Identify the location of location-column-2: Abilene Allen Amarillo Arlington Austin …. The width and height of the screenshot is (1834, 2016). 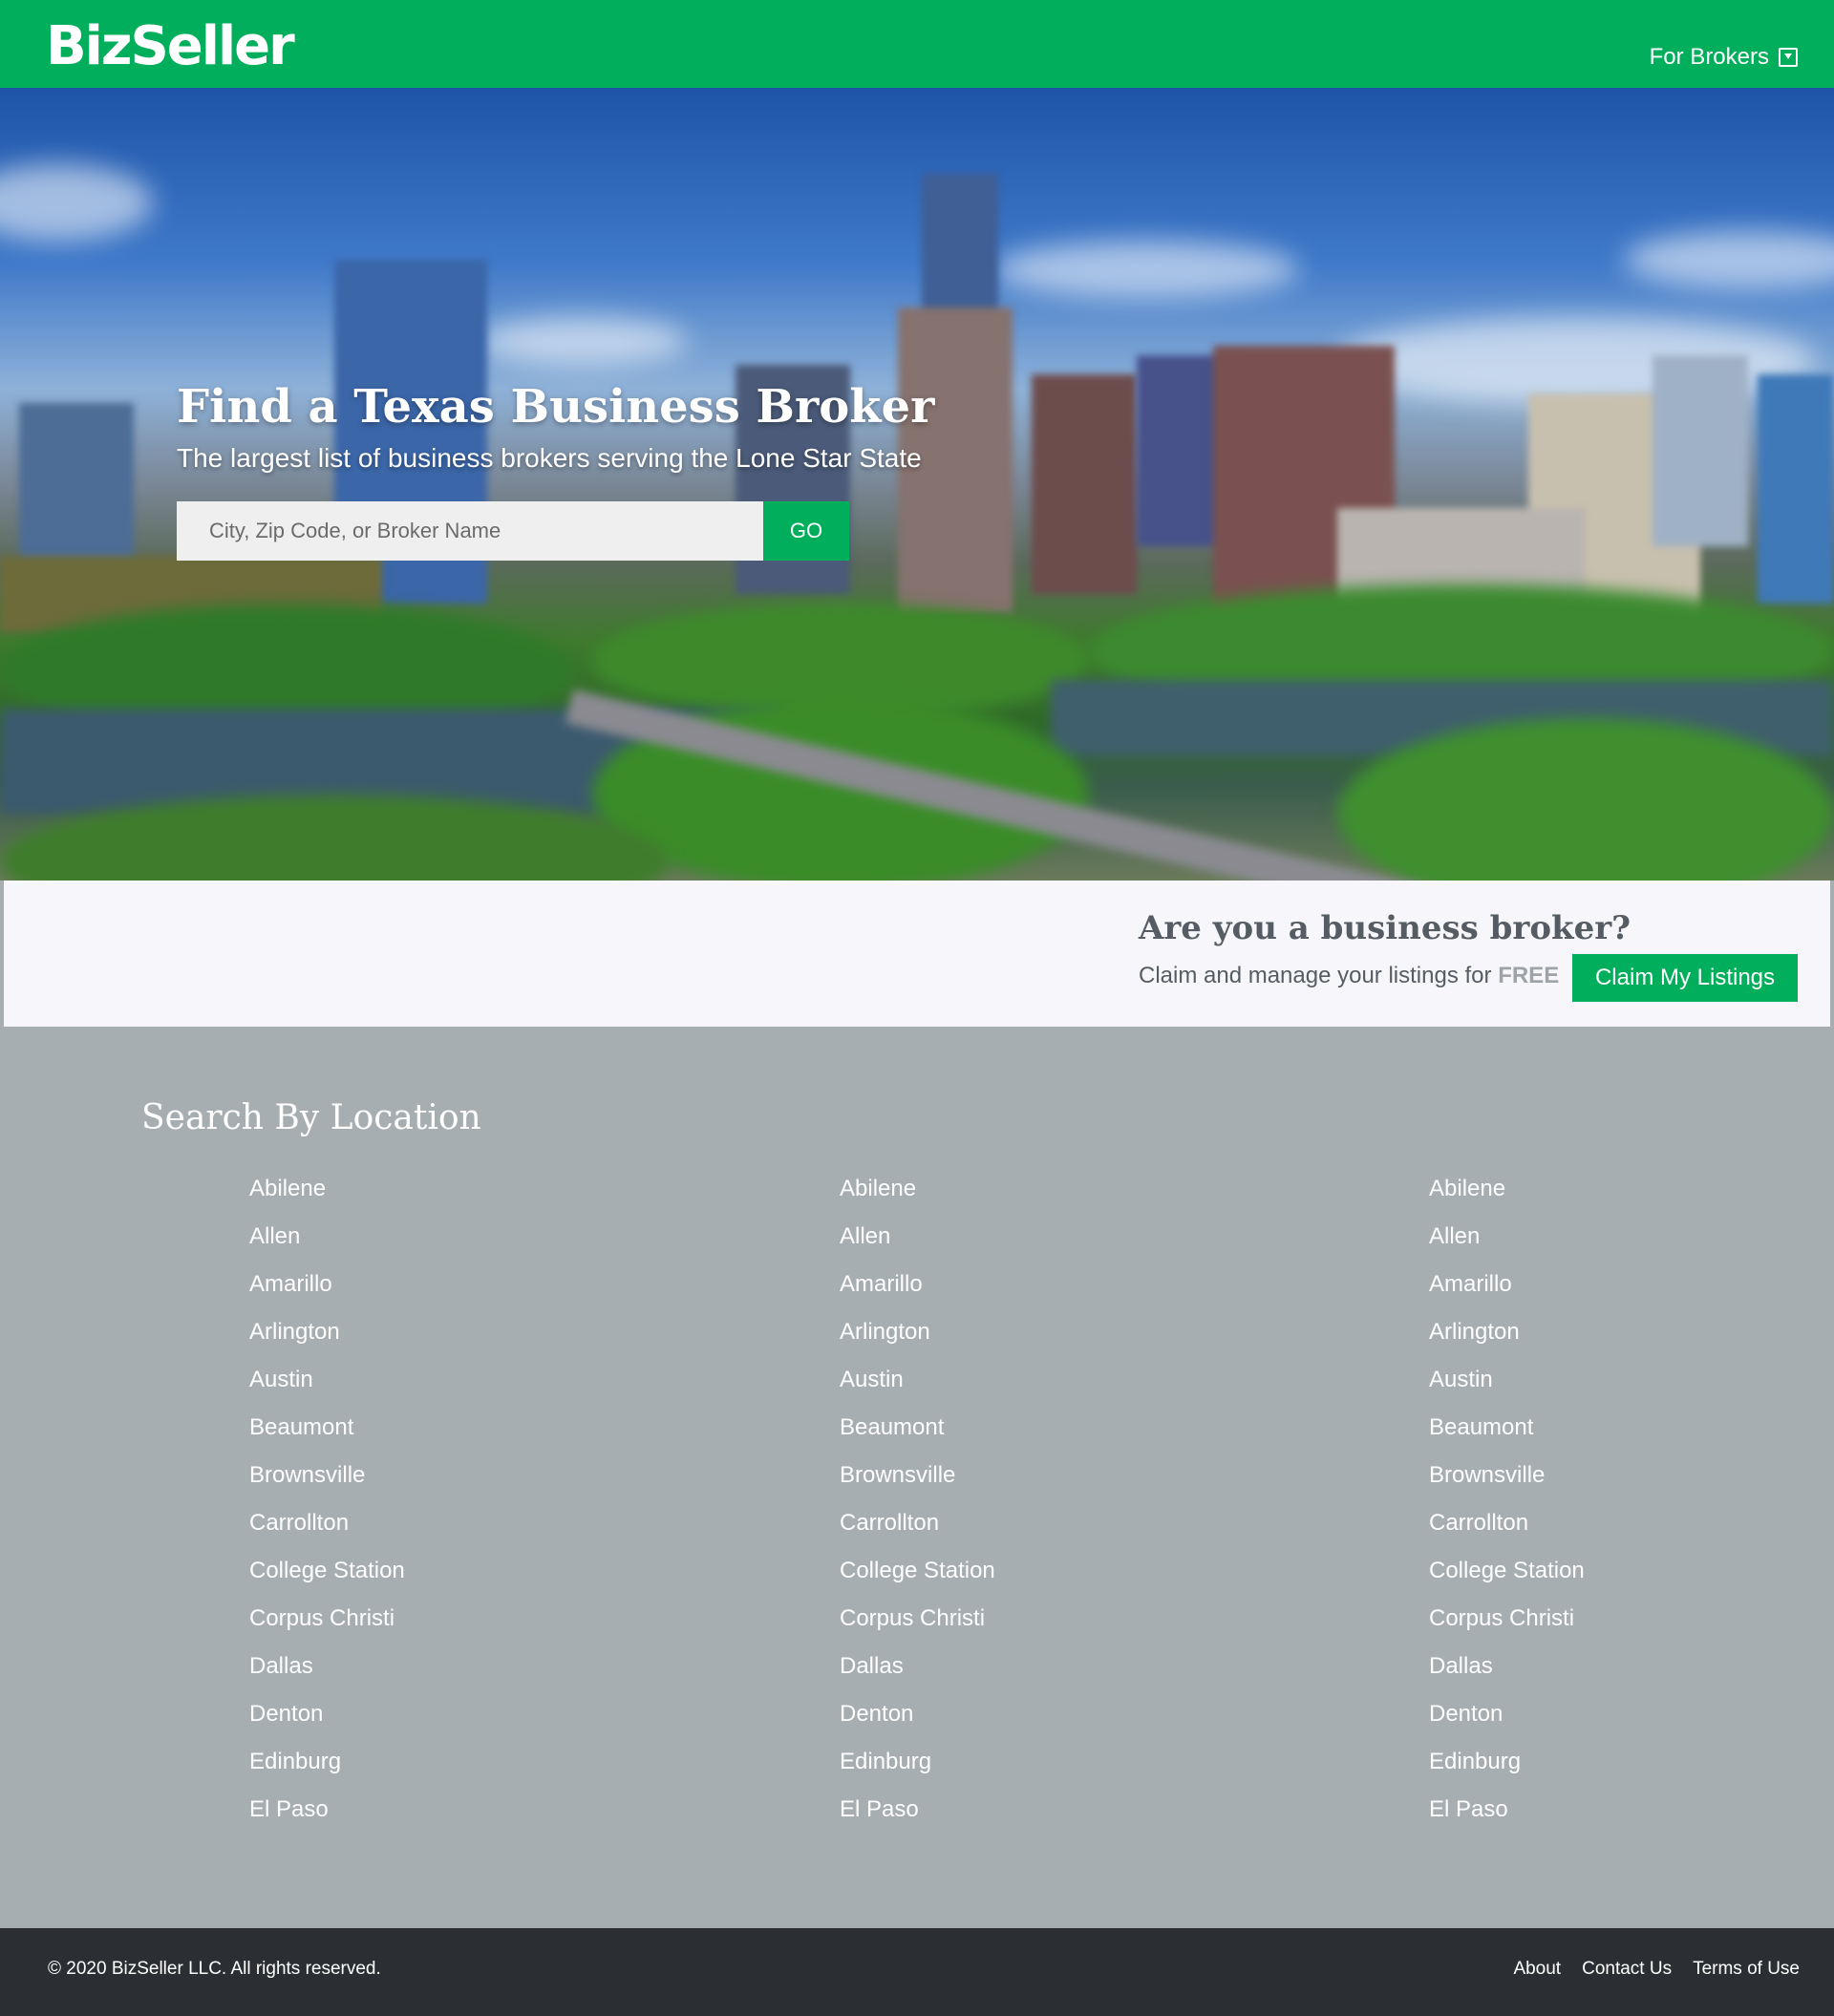
(918, 1499).